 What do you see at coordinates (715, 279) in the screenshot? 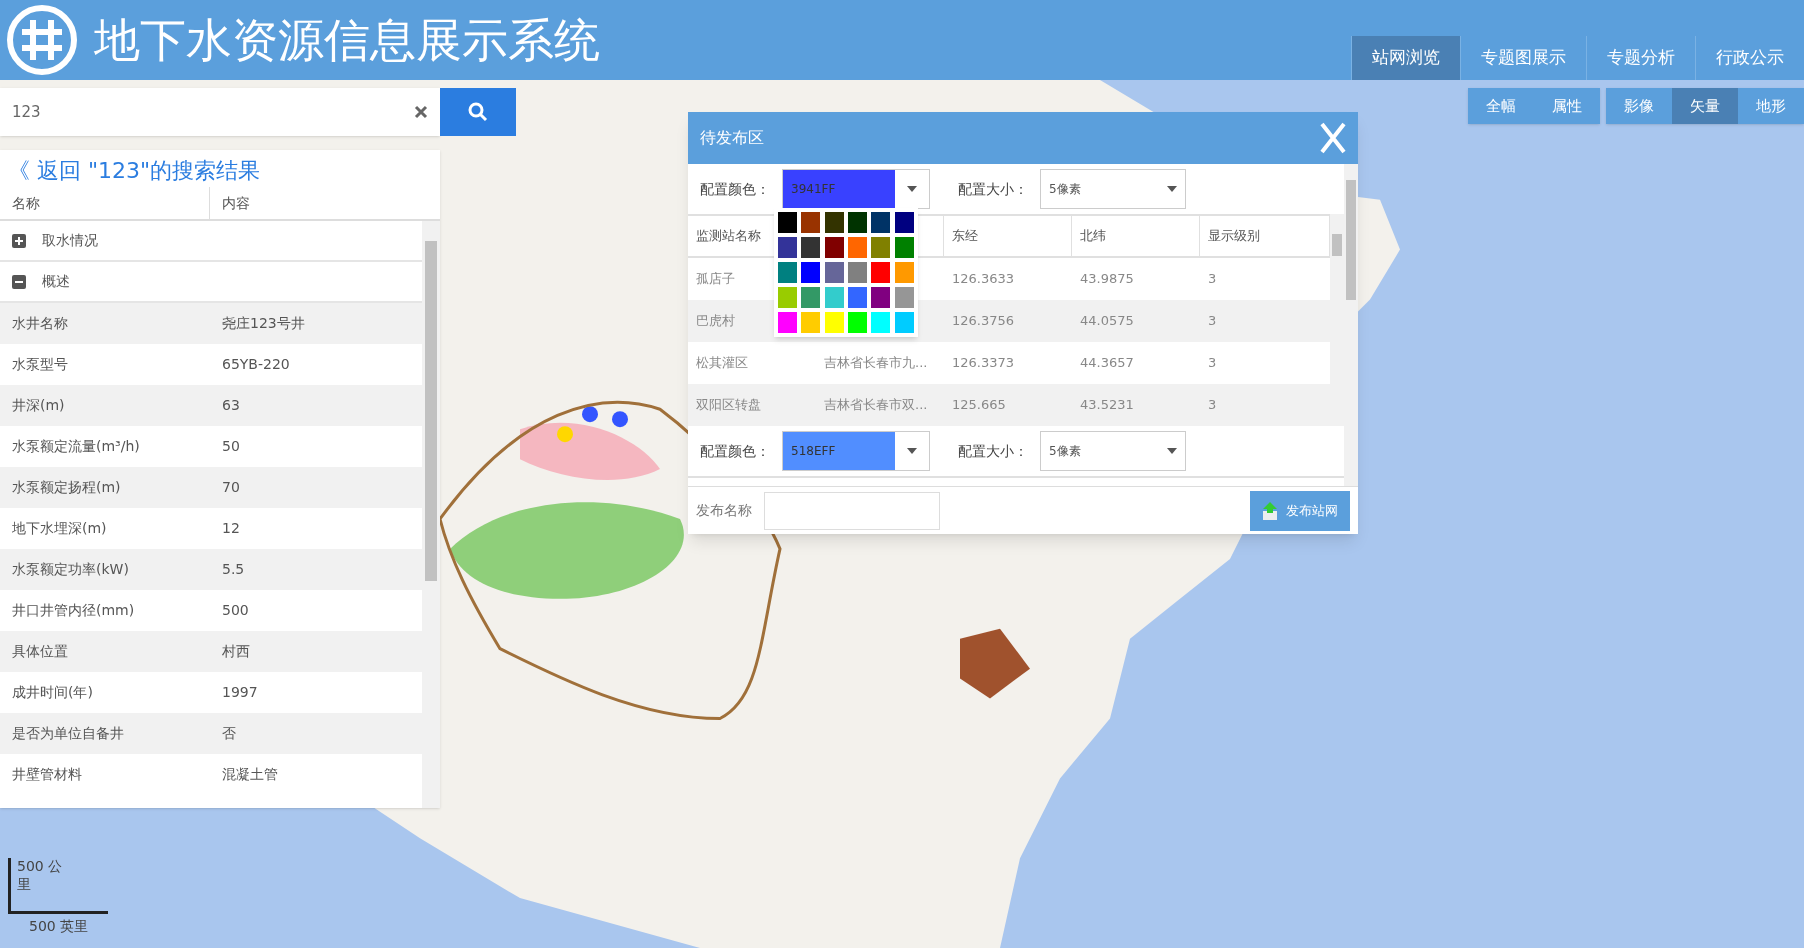
I see `table-cell-text: 孤店子` at bounding box center [715, 279].